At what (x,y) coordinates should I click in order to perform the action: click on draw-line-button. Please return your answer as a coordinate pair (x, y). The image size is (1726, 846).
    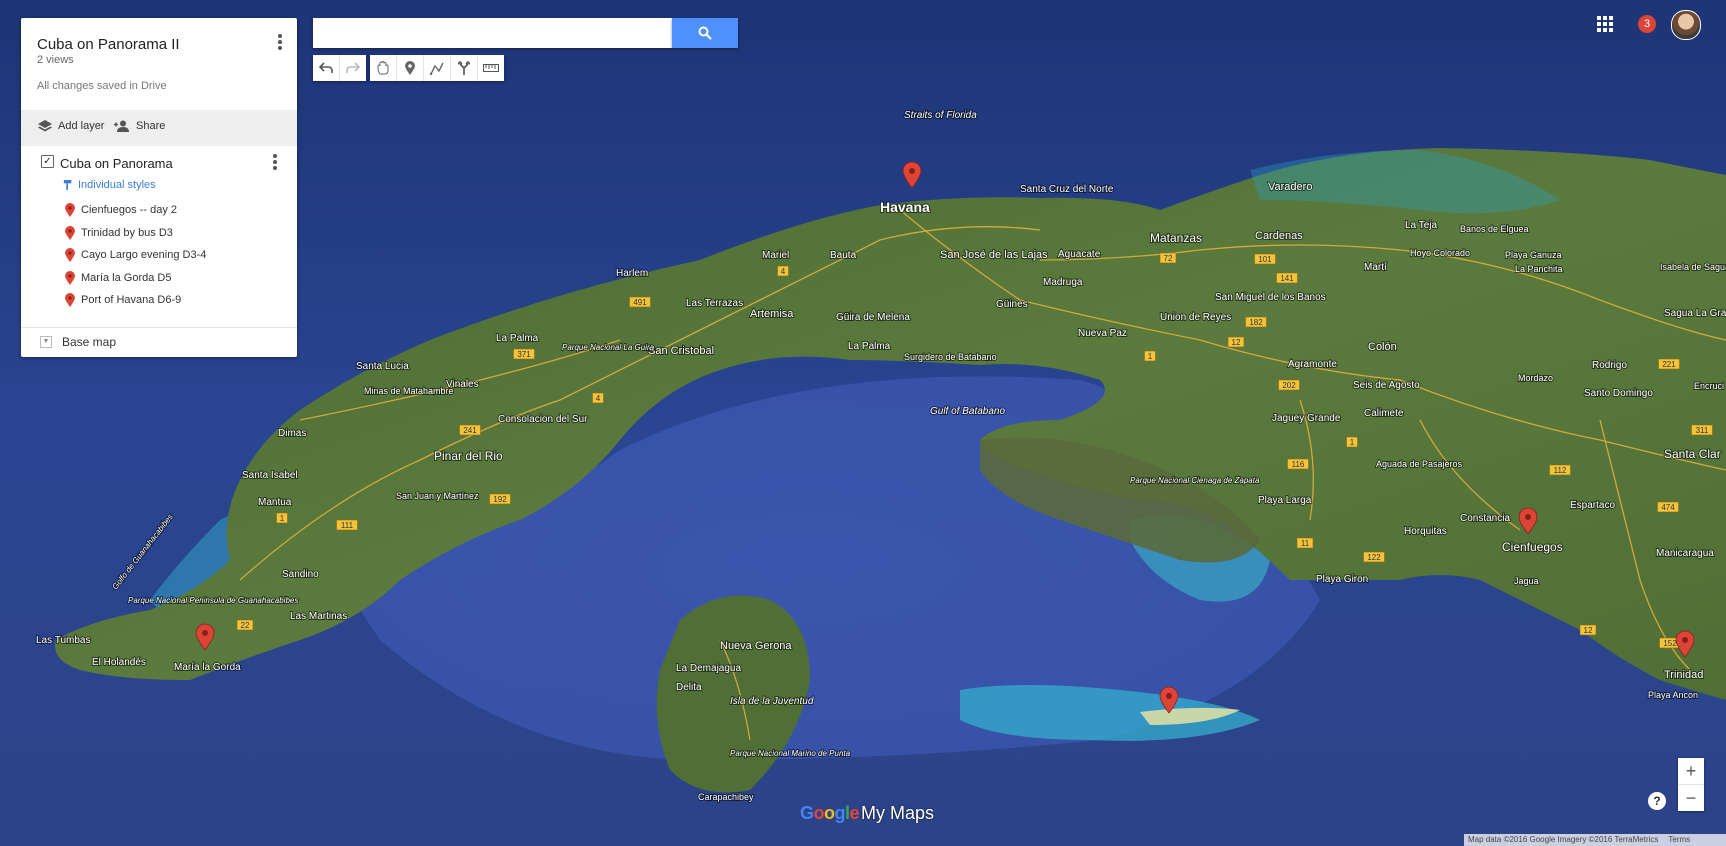
    Looking at the image, I should click on (436, 68).